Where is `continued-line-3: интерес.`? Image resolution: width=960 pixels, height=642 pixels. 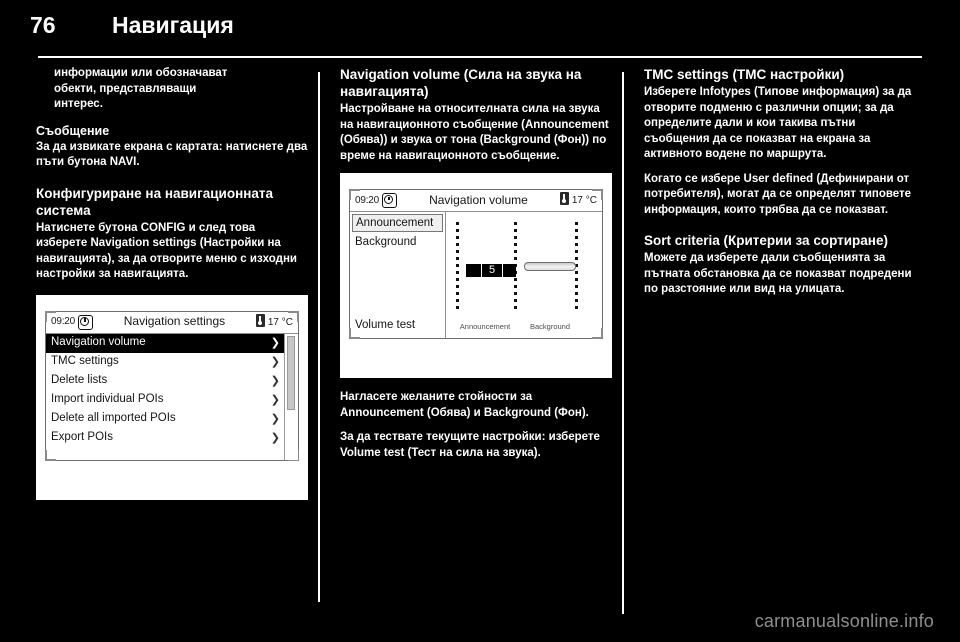 continued-line-3: интерес. is located at coordinates (78, 104).